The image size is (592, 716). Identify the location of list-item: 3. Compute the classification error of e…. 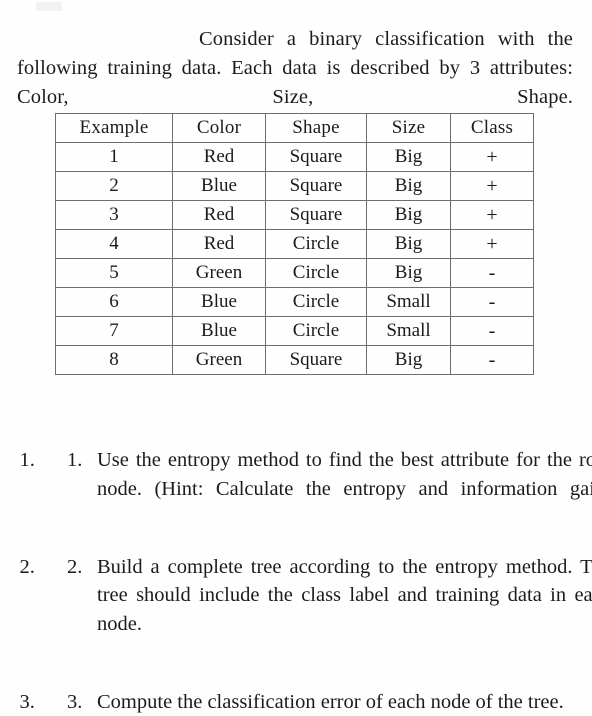
(316, 702).